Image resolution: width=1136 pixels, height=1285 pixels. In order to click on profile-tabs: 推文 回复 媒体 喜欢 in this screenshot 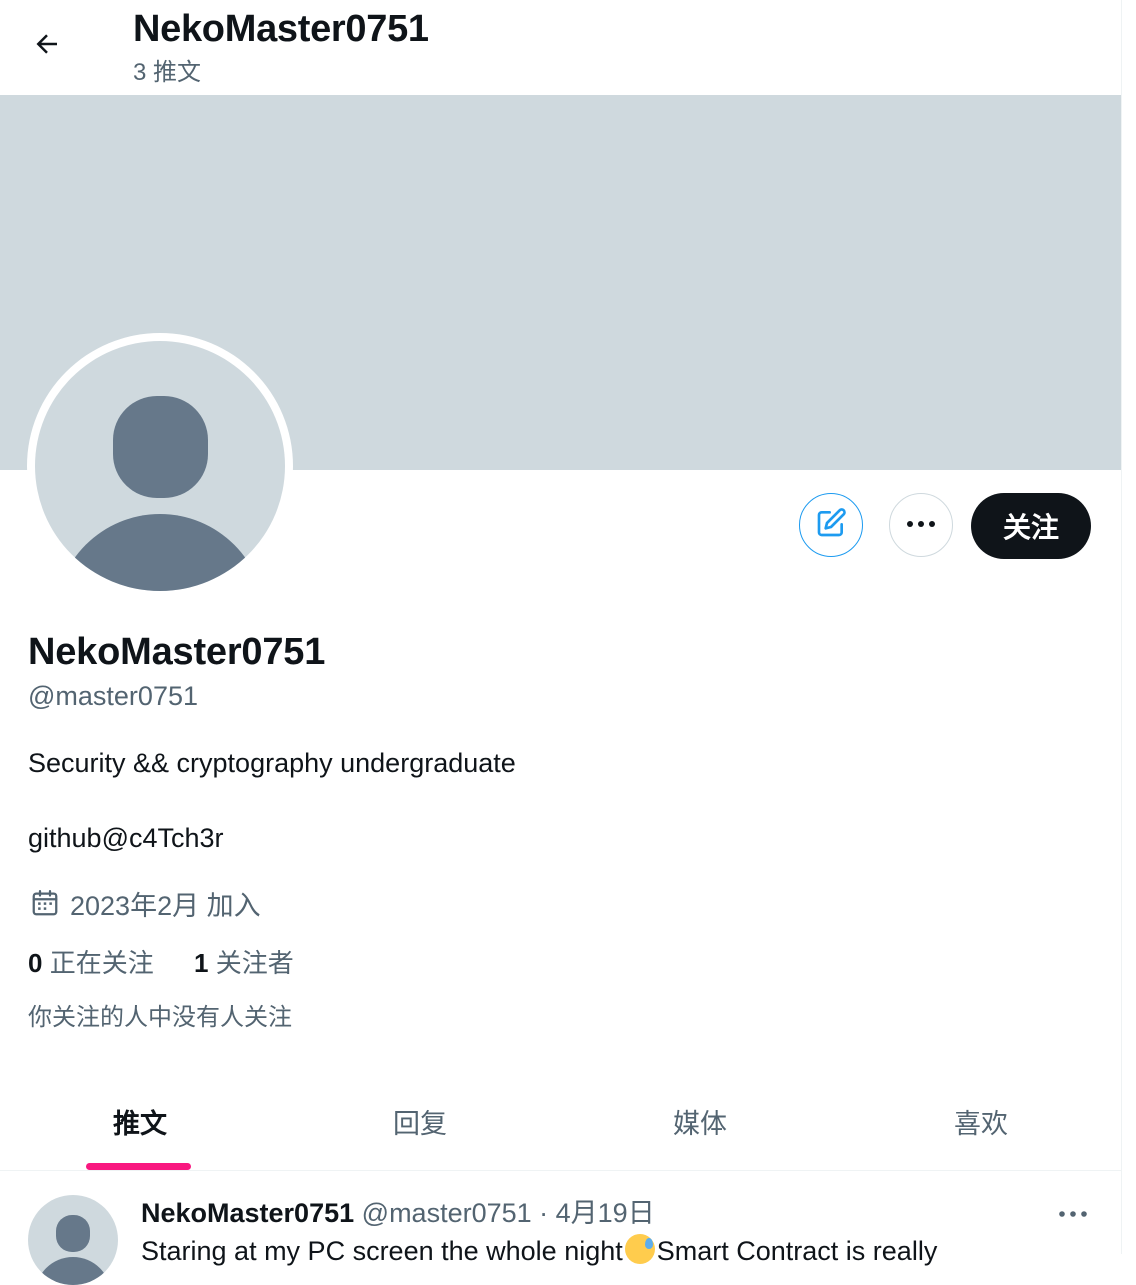, I will do `click(560, 1121)`.